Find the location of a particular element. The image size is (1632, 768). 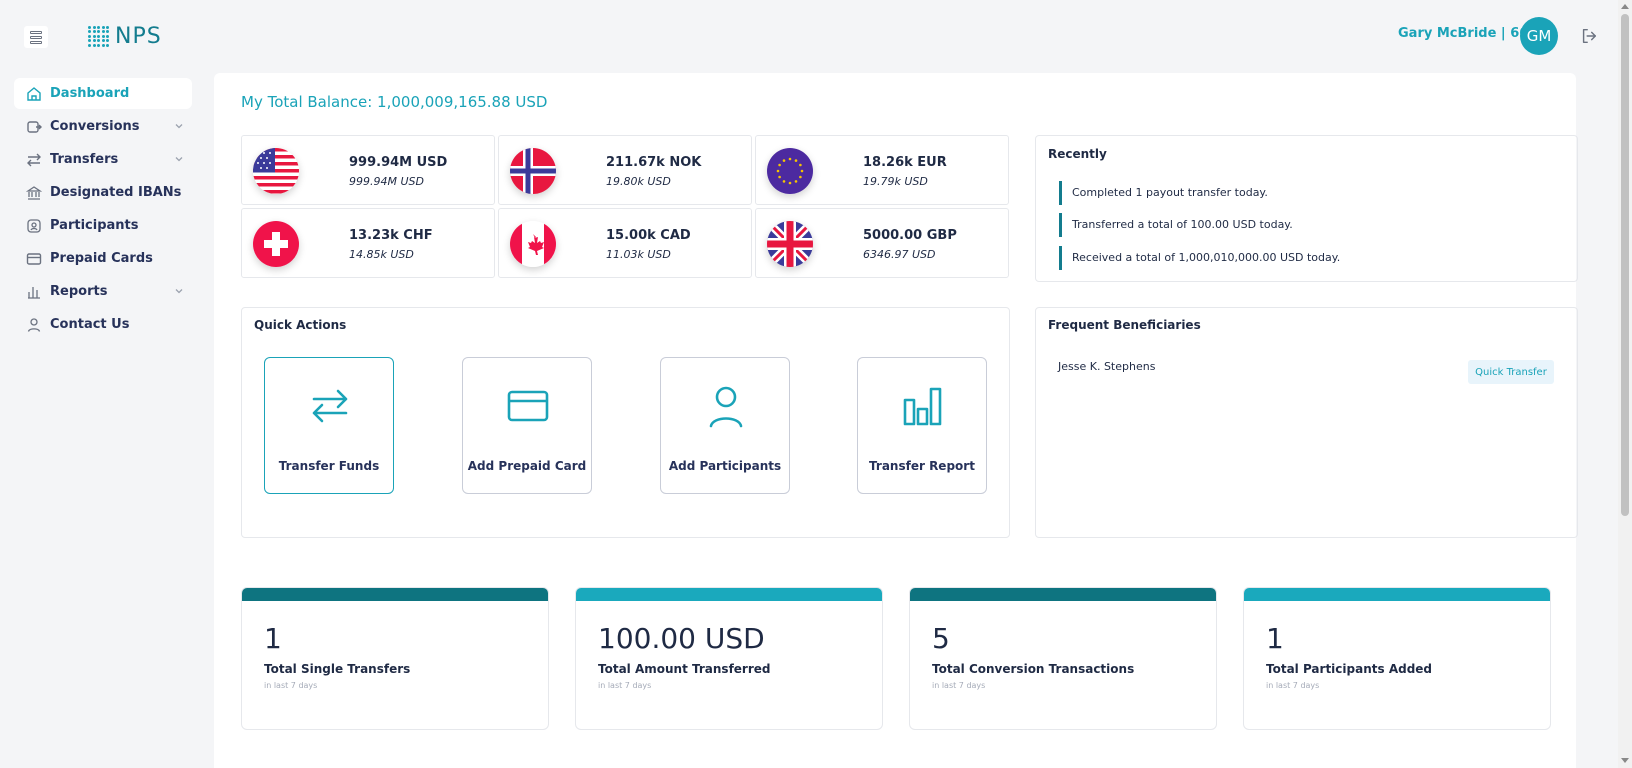

bank-icon is located at coordinates (34, 192).